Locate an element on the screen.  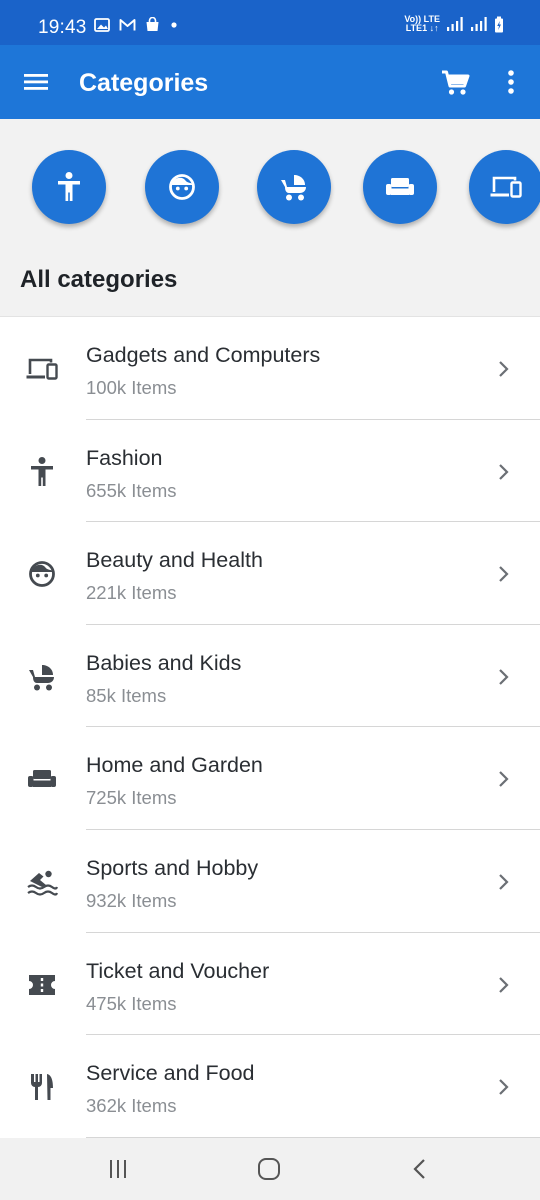
shopping-bag-icon is located at coordinates (152, 24).